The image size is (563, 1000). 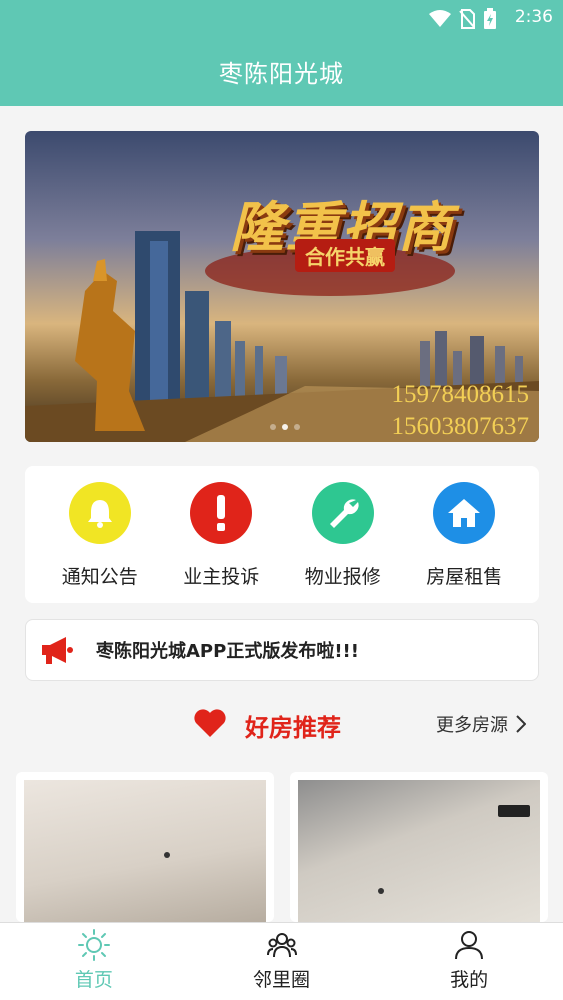 I want to click on more-listings-link: 更多房源, so click(x=481, y=724).